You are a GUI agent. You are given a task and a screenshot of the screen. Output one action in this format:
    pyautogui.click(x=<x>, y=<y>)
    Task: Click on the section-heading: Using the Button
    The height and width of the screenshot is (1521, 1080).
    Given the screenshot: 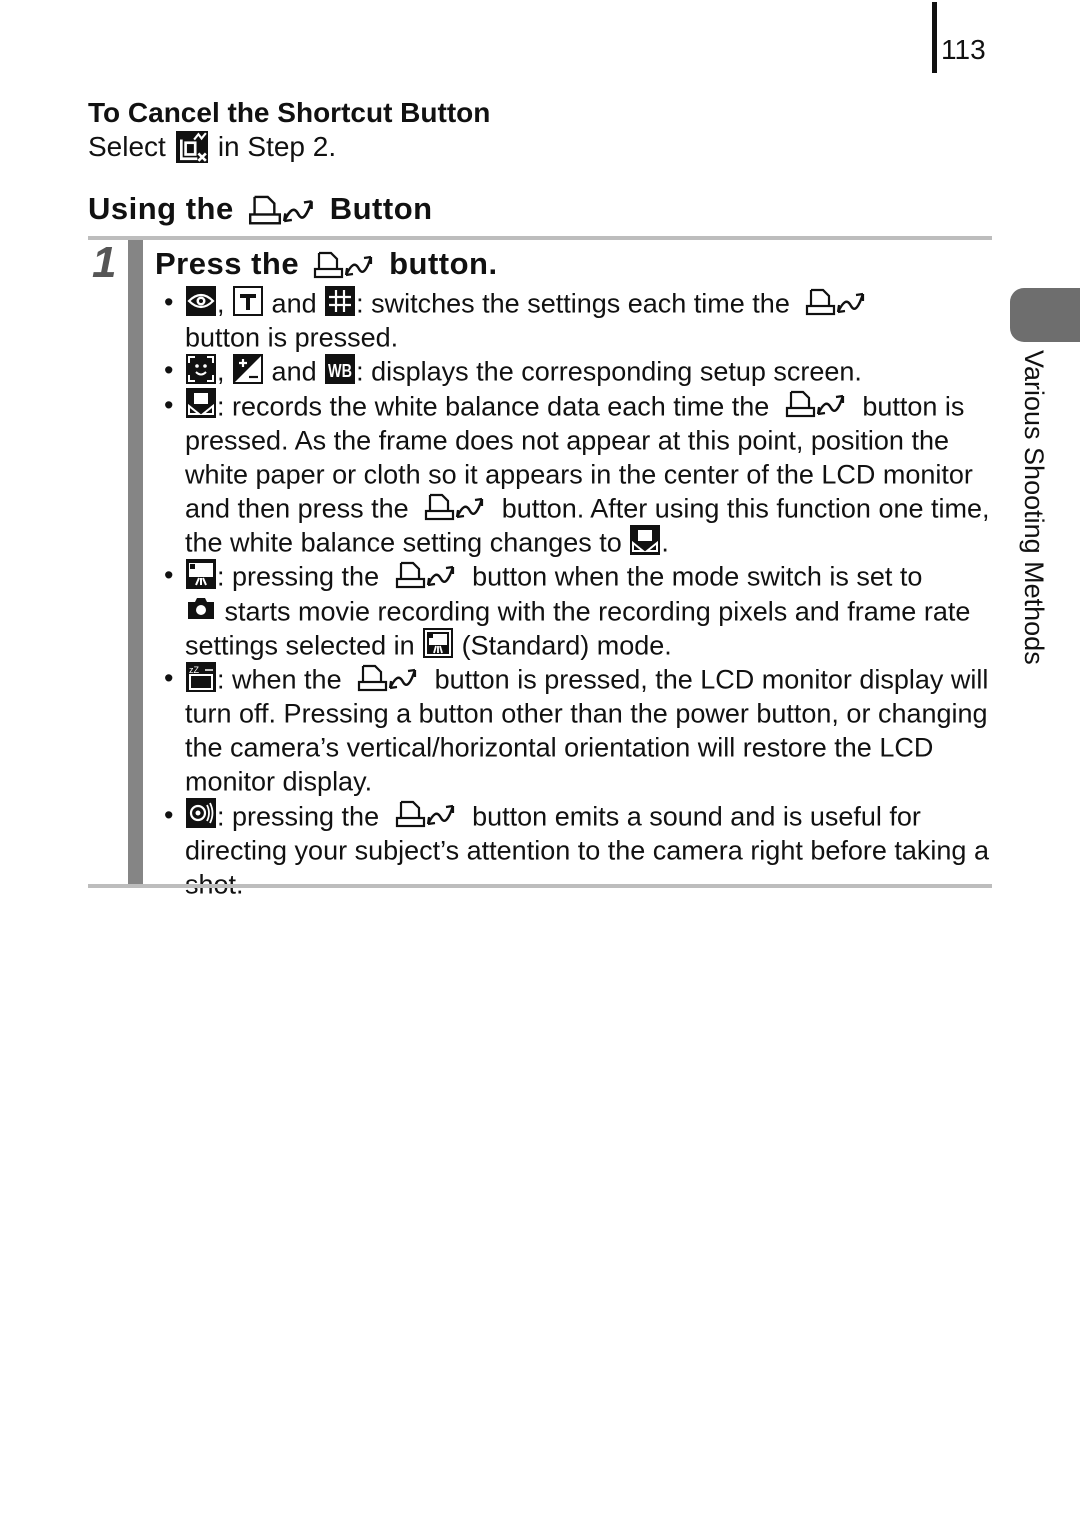 What is the action you would take?
    pyautogui.click(x=260, y=209)
    